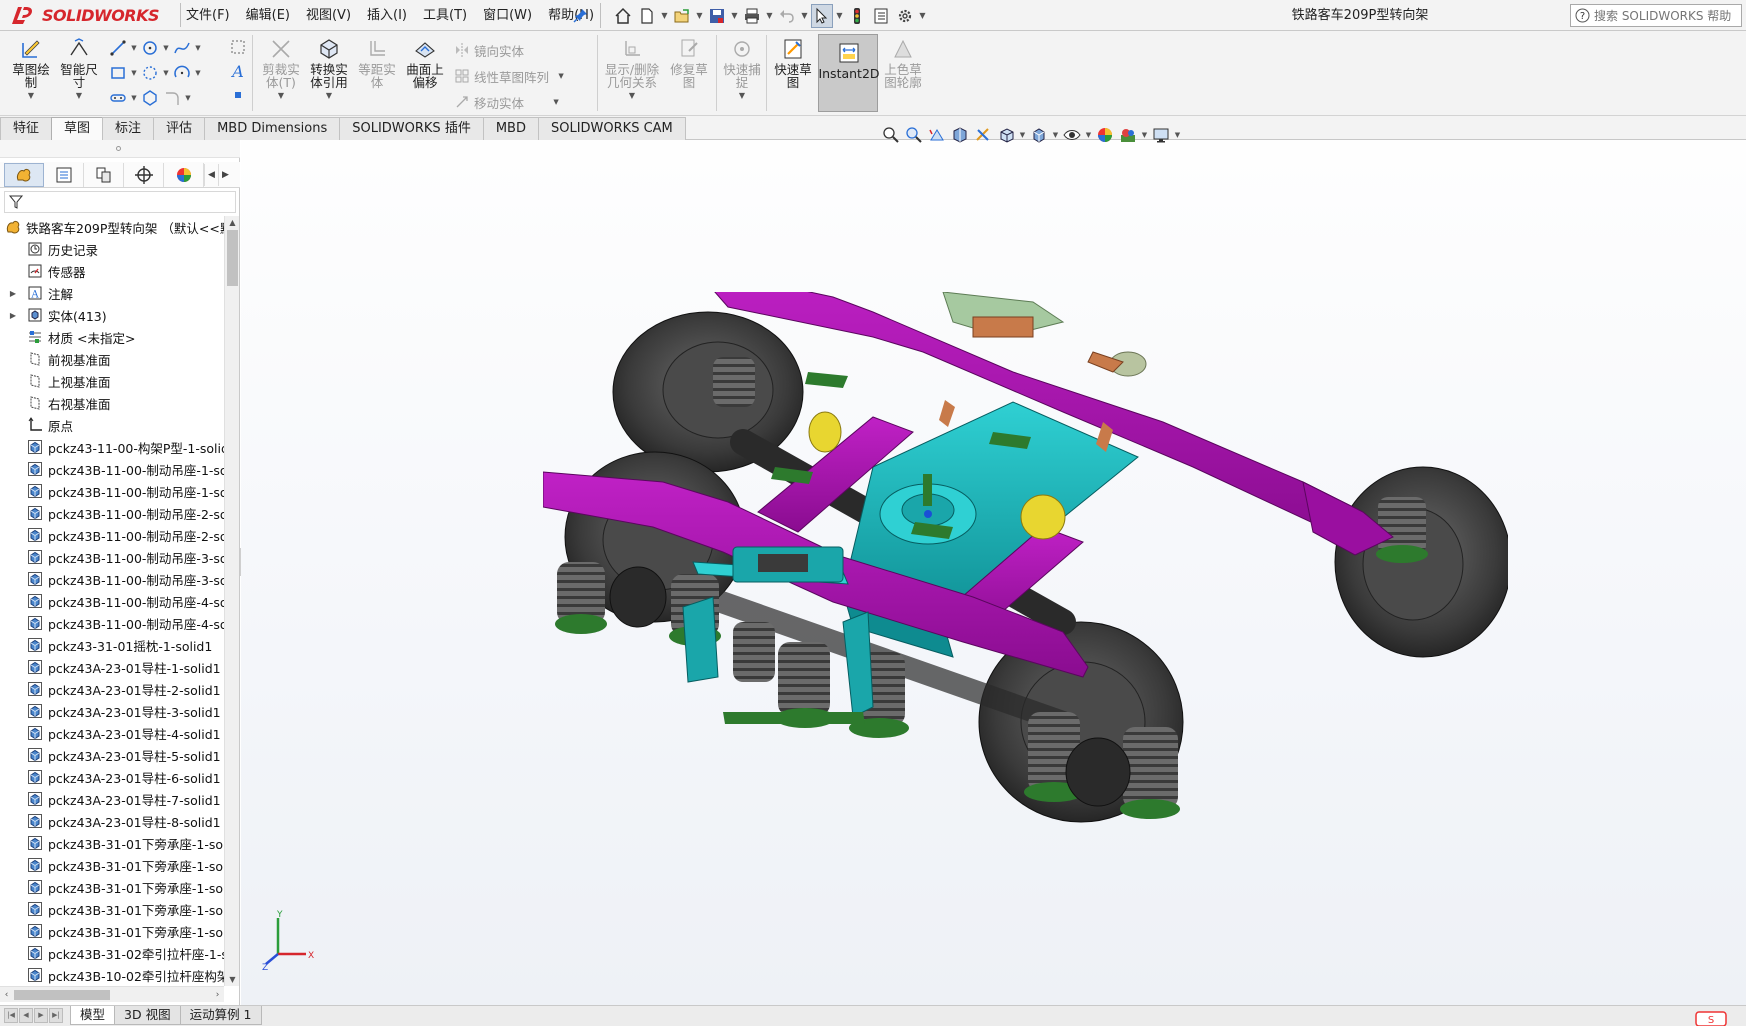  What do you see at coordinates (166, 73) in the screenshot?
I see `slot-dropdown: ▼` at bounding box center [166, 73].